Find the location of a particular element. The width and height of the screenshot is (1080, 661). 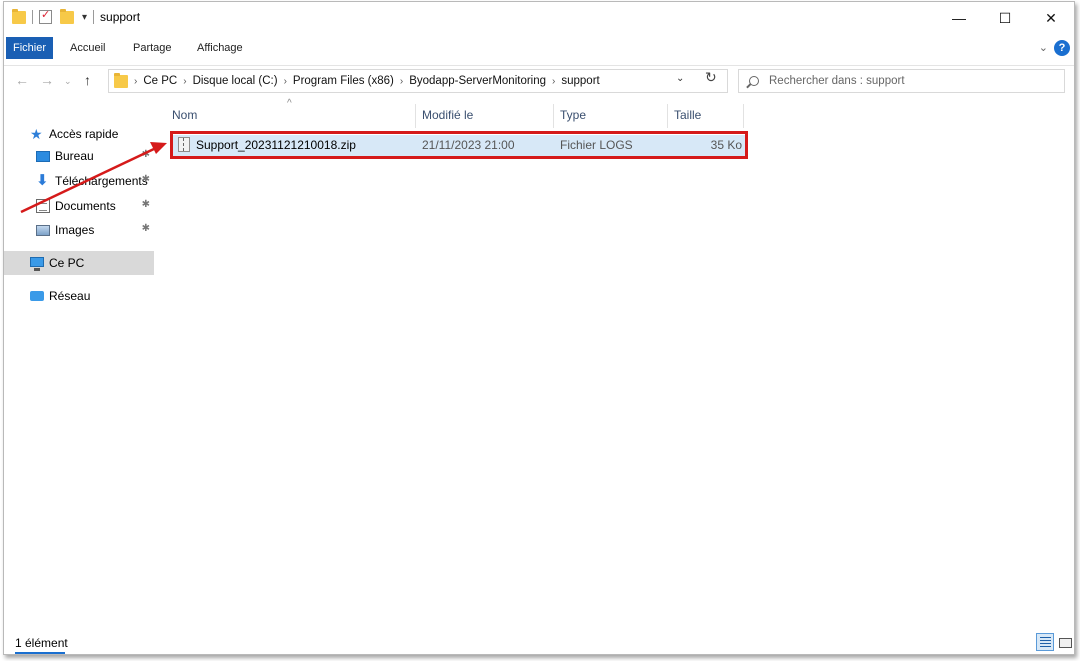

status-underline is located at coordinates (40, 653).